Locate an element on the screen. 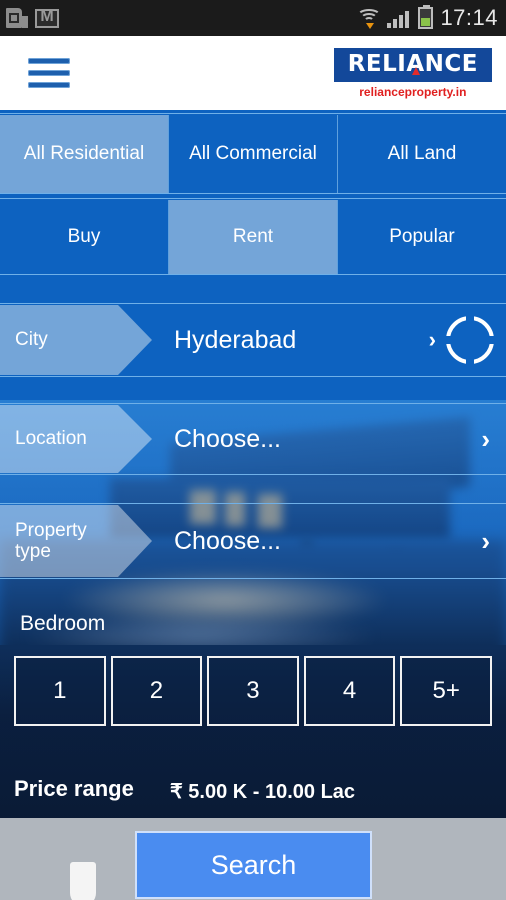 This screenshot has width=506, height=900. location-selector-row: Location Choose... › is located at coordinates (253, 439).